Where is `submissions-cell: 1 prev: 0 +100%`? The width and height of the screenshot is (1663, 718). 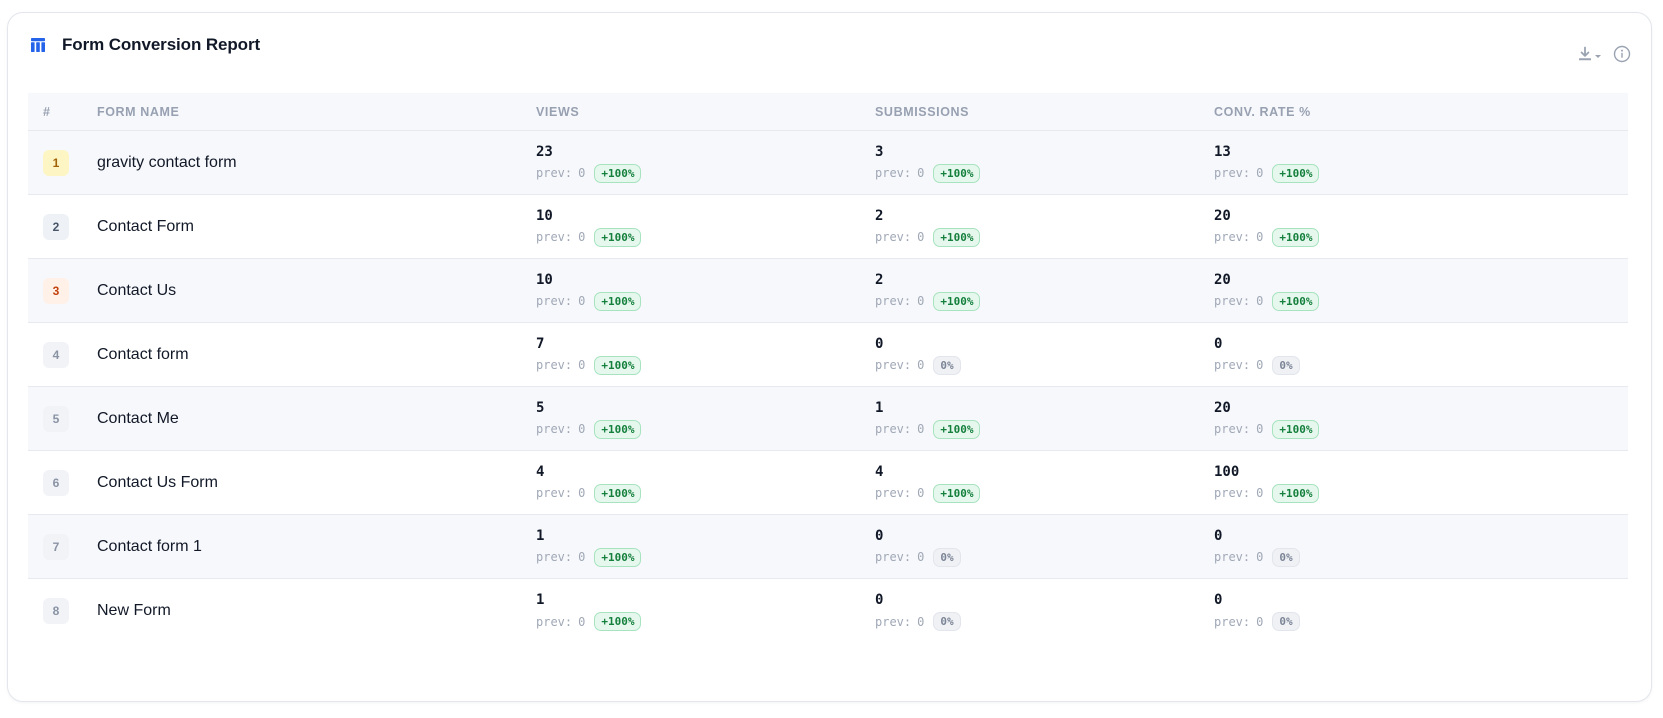
submissions-cell: 1 prev: 0 +100% is located at coordinates (1044, 419).